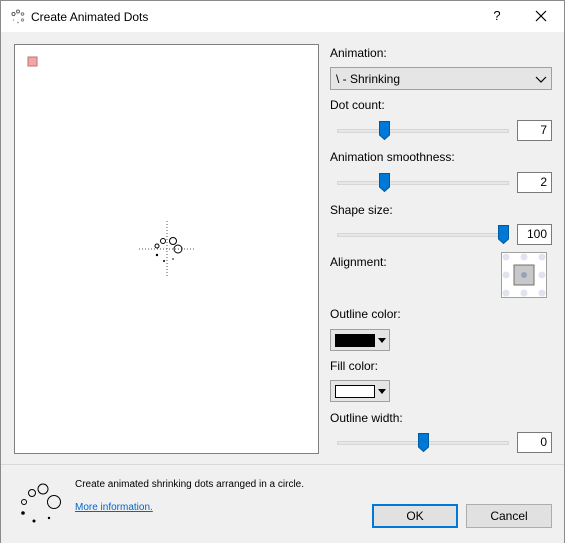 This screenshot has width=565, height=543. What do you see at coordinates (168, 245) in the screenshot?
I see `preview-dots` at bounding box center [168, 245].